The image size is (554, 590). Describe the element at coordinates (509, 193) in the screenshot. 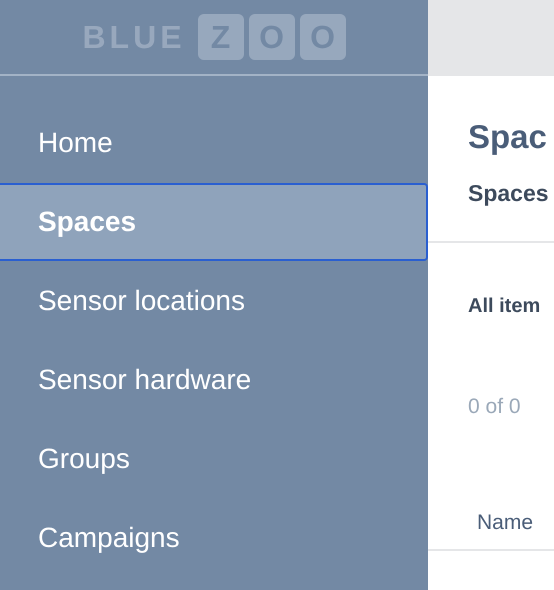

I see `section-title: Spaces` at that location.